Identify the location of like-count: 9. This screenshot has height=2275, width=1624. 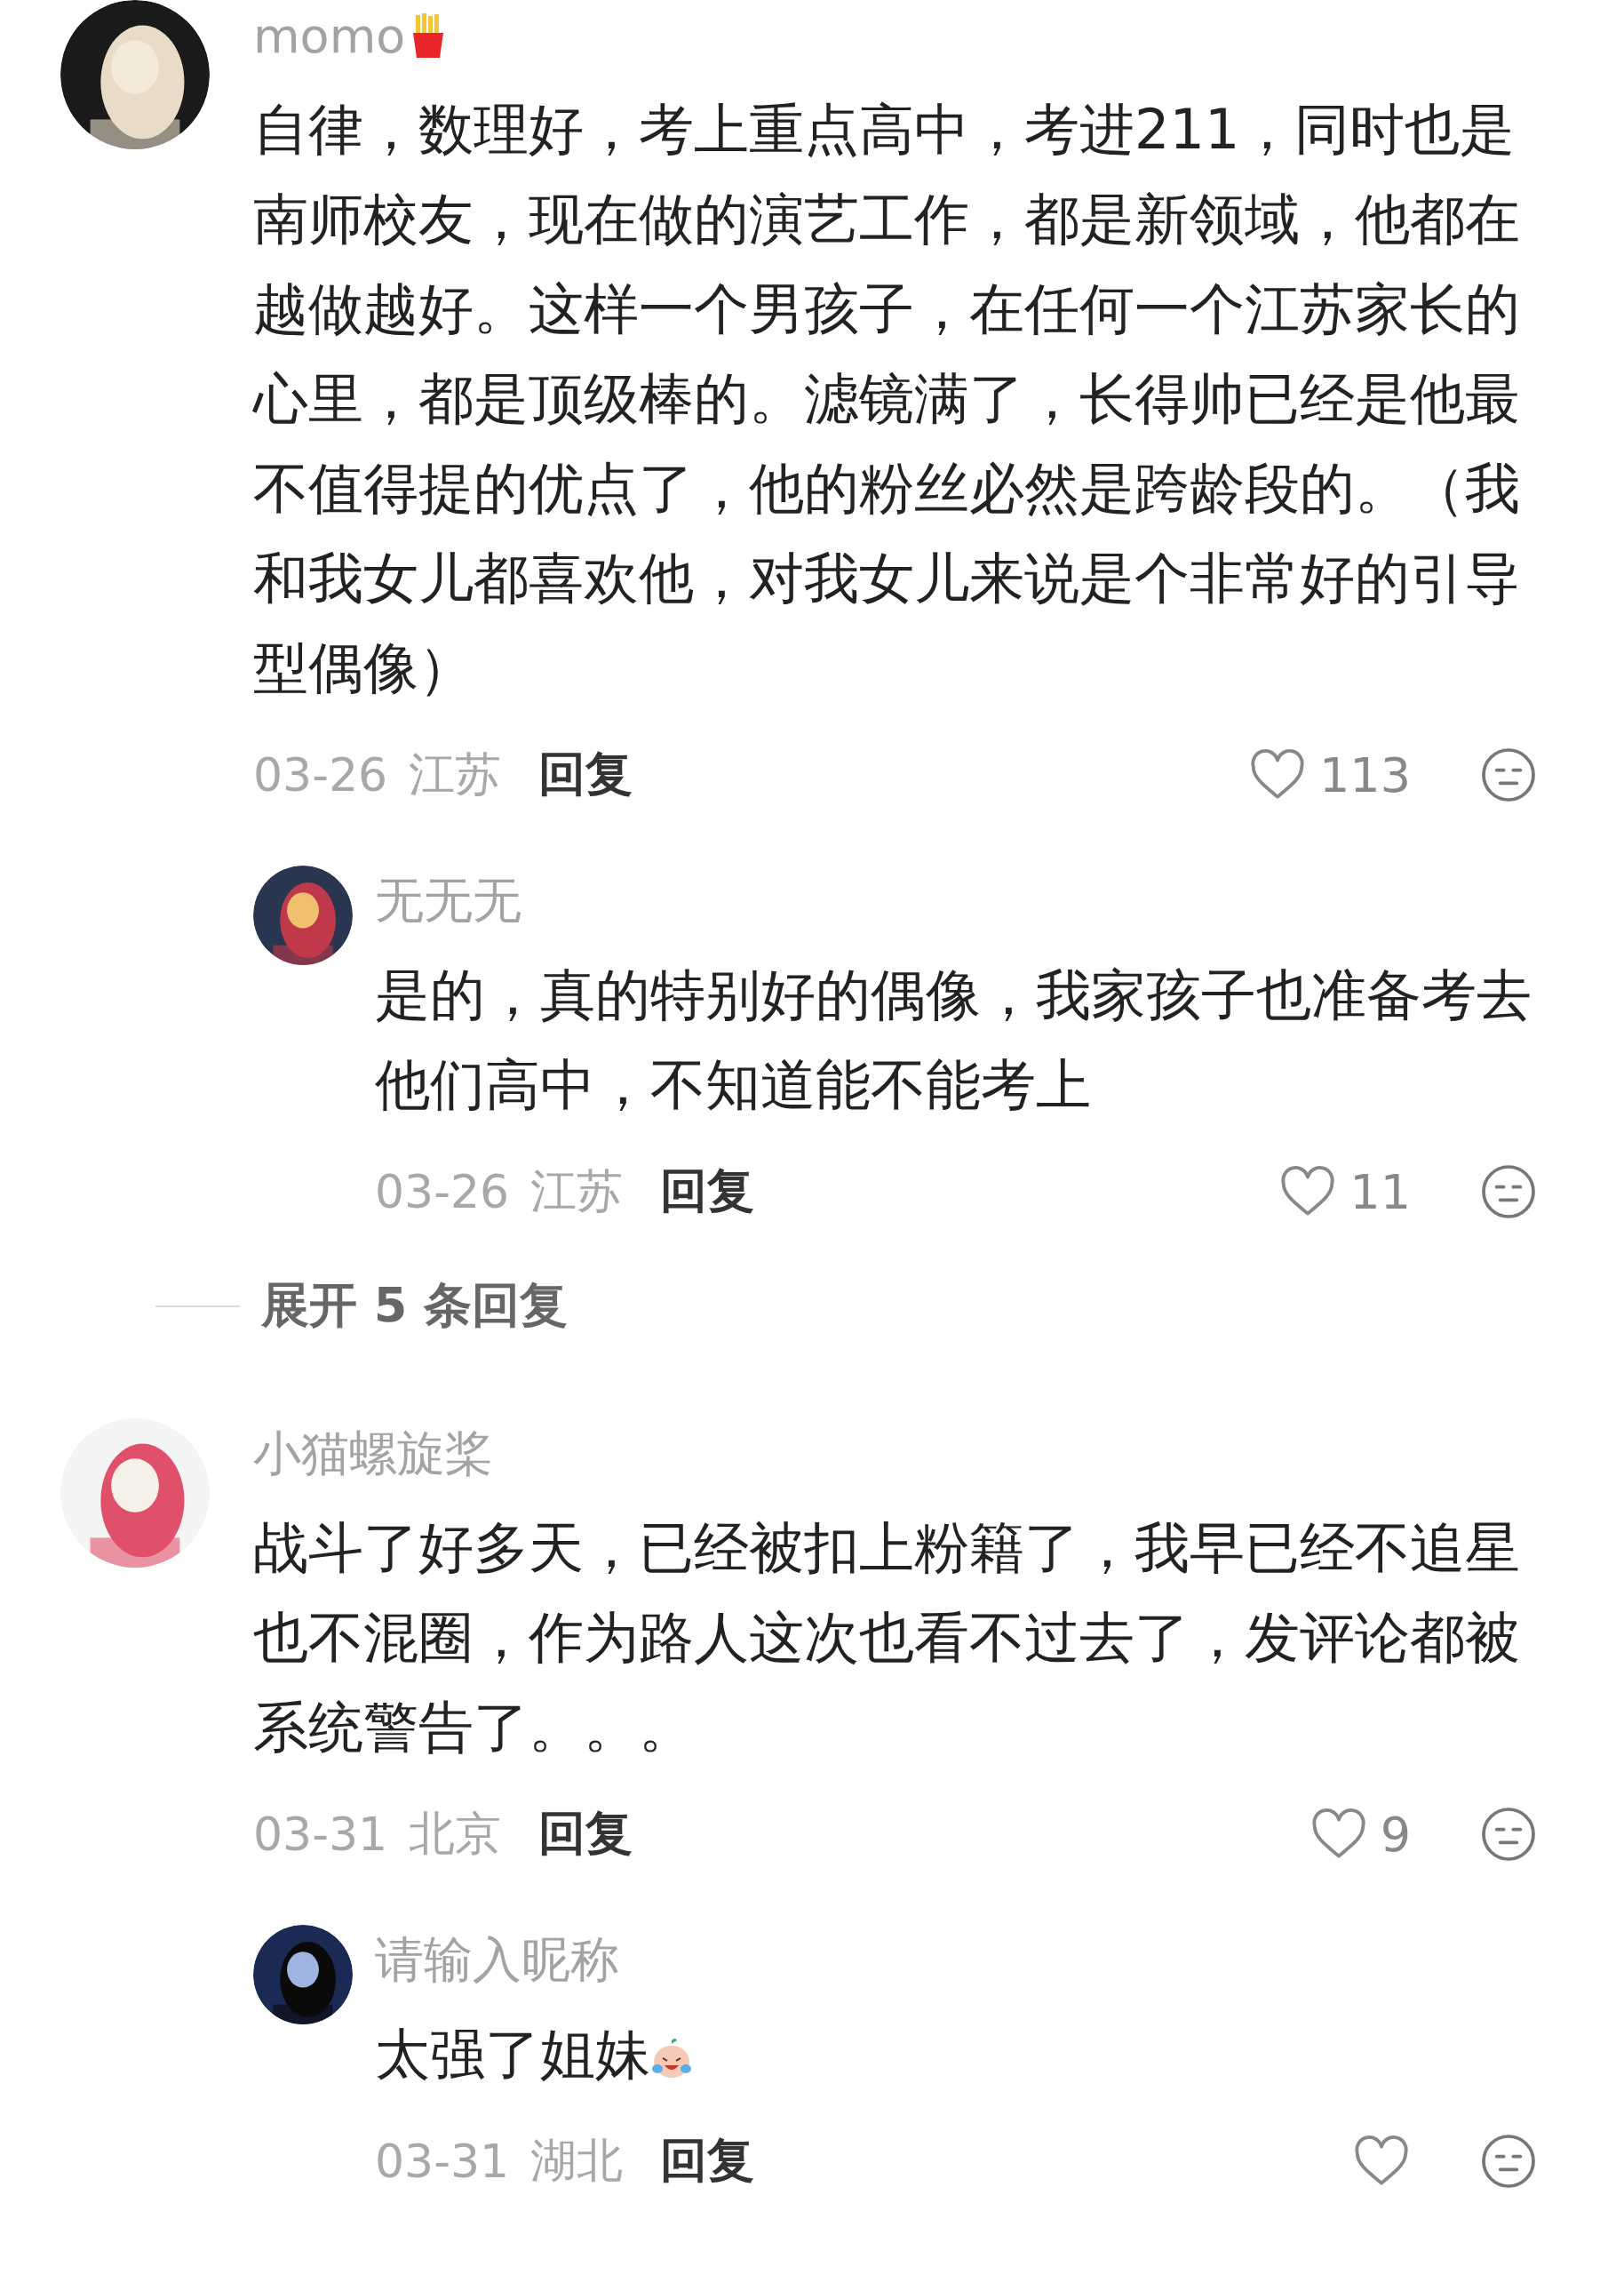
(1395, 1834).